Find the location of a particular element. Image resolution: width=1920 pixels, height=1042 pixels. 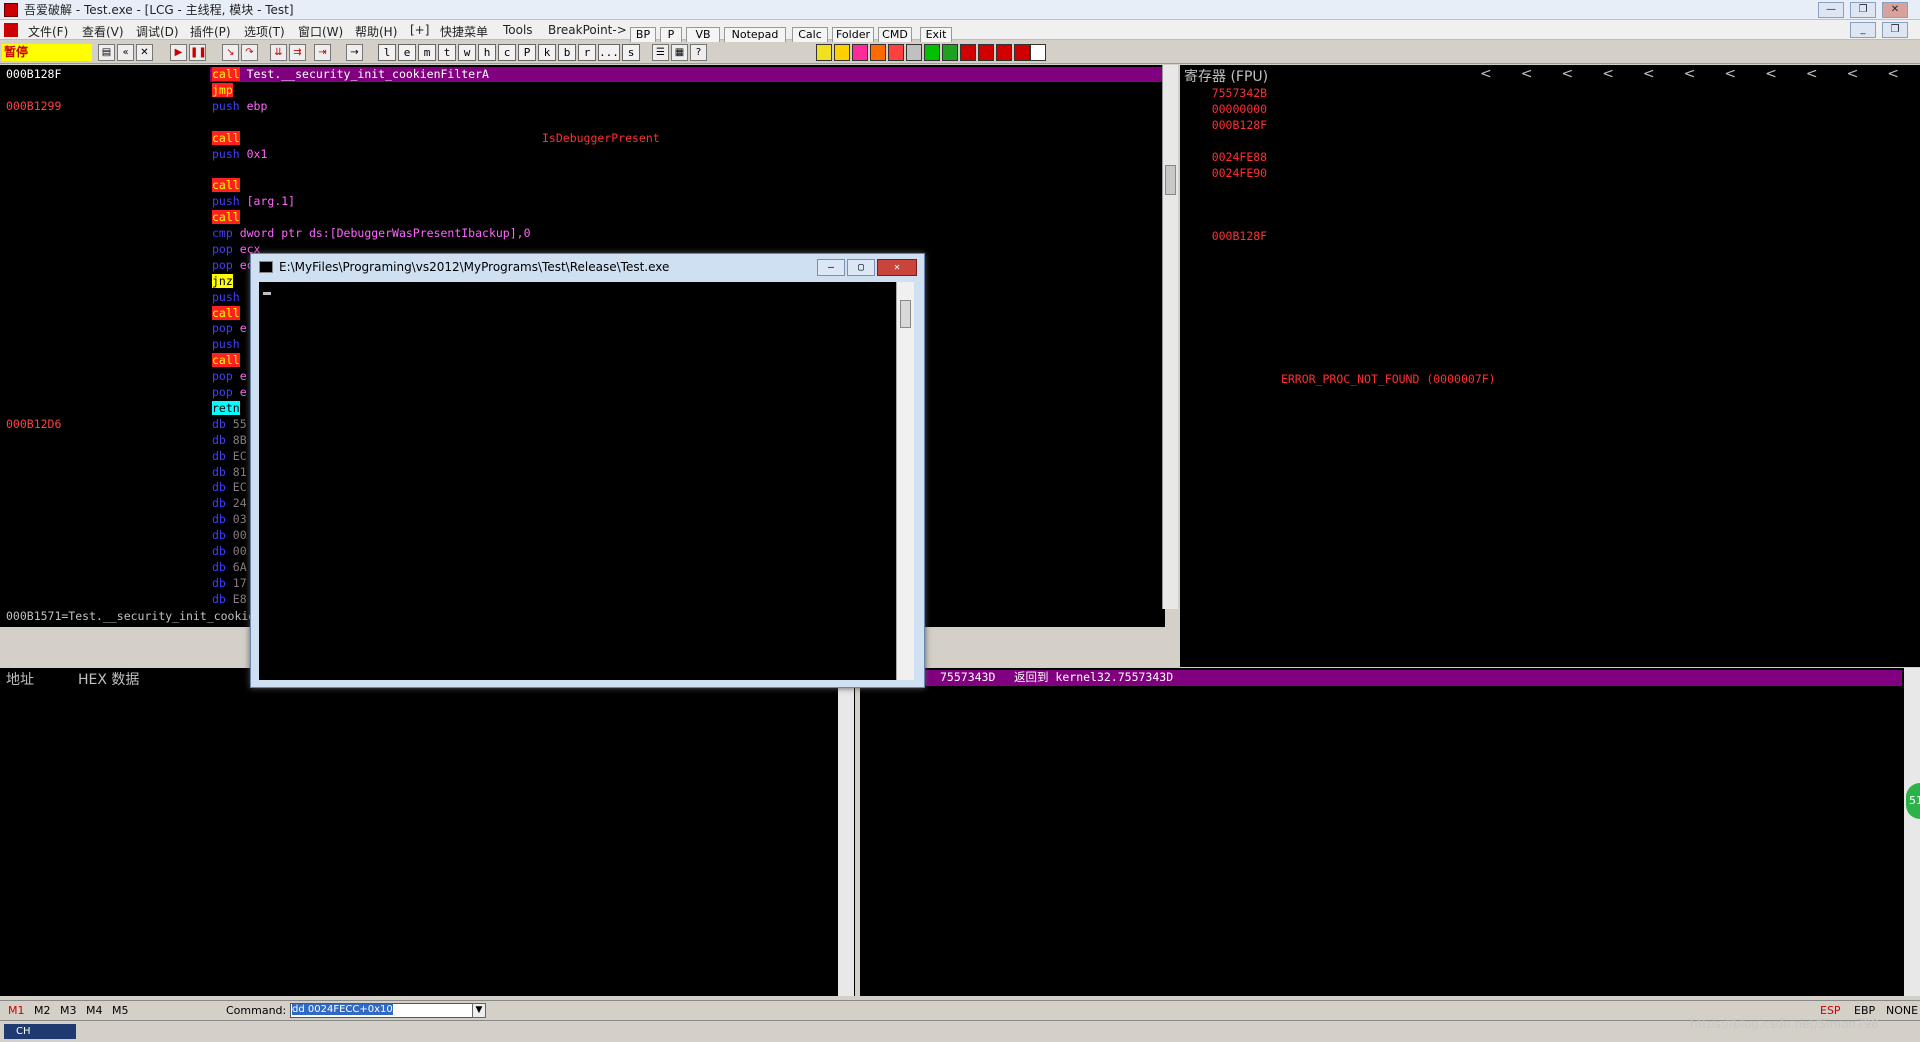

execute-till-return-icon: ⇥ is located at coordinates (322, 52).